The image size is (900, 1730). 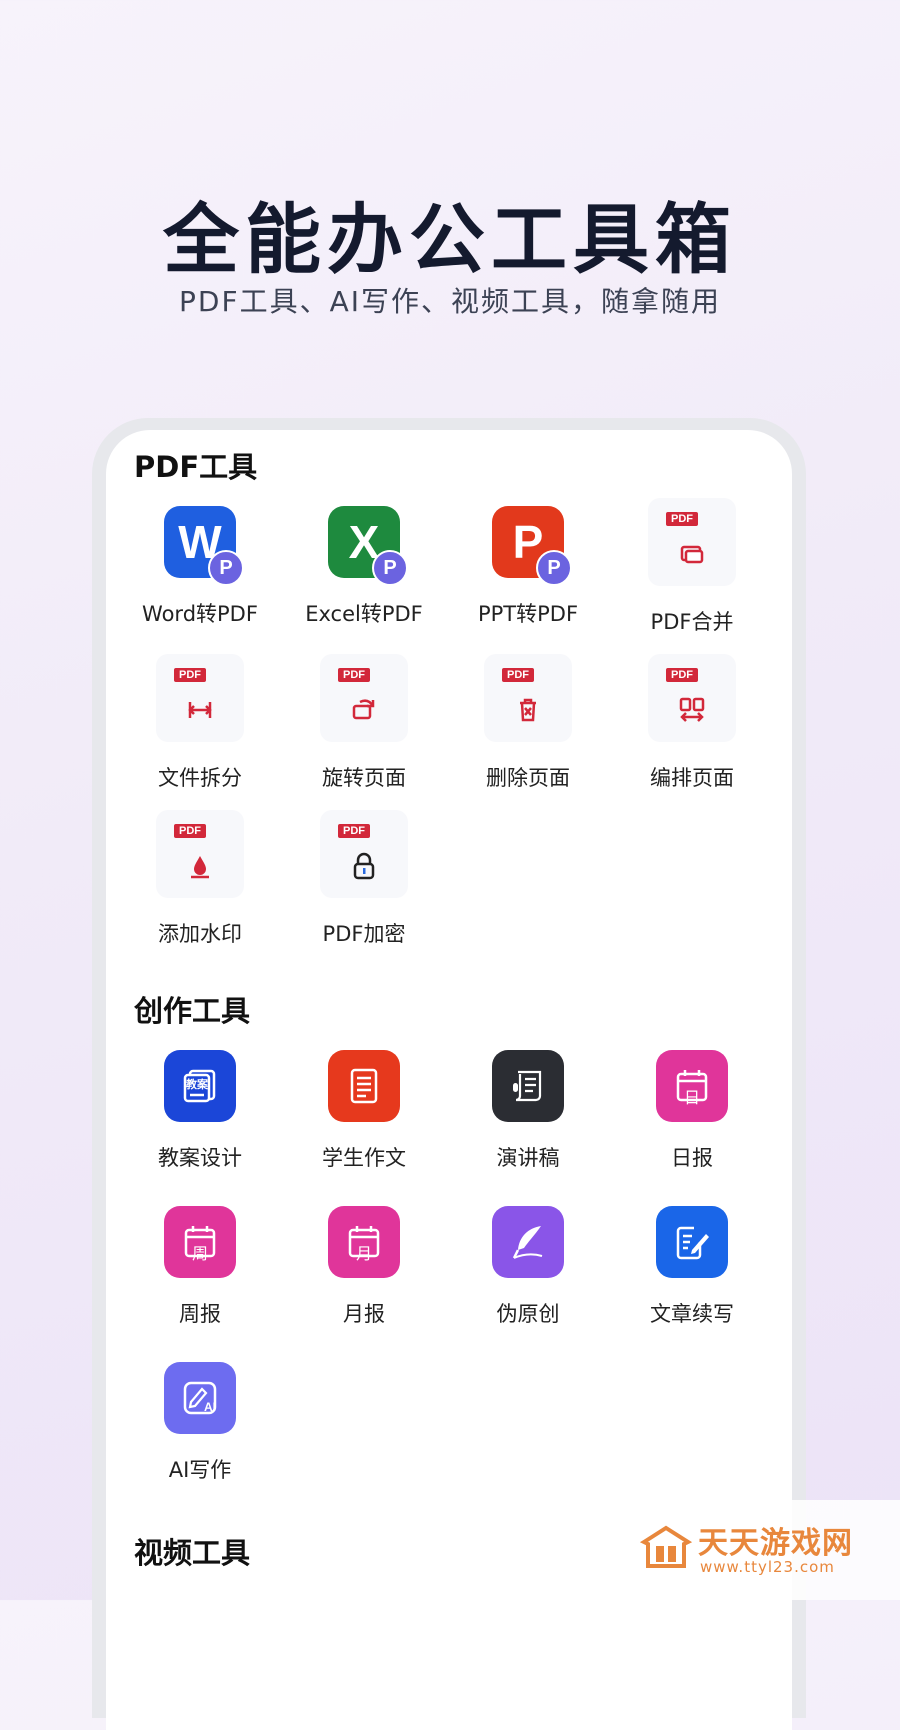 What do you see at coordinates (210, 1407) in the screenshot?
I see `ai-glyph-text: AI` at bounding box center [210, 1407].